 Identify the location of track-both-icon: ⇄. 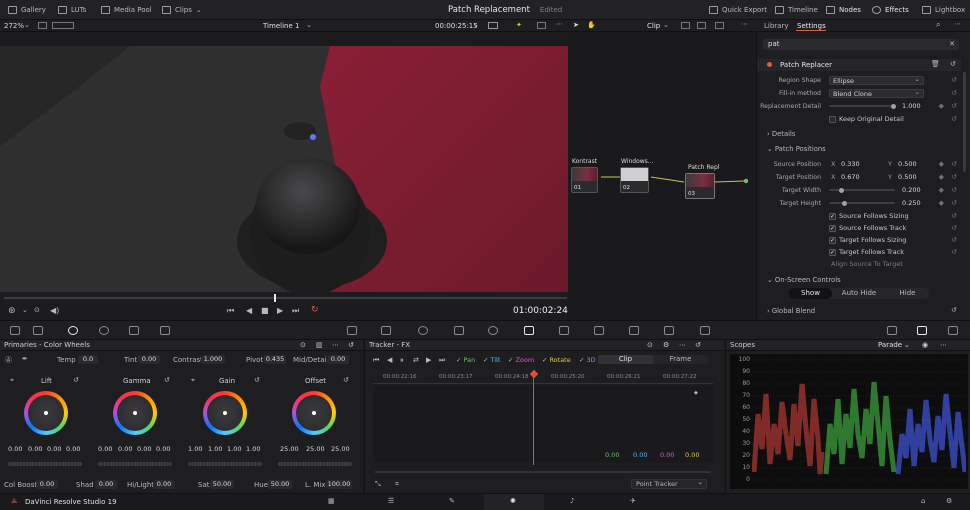
(416, 360).